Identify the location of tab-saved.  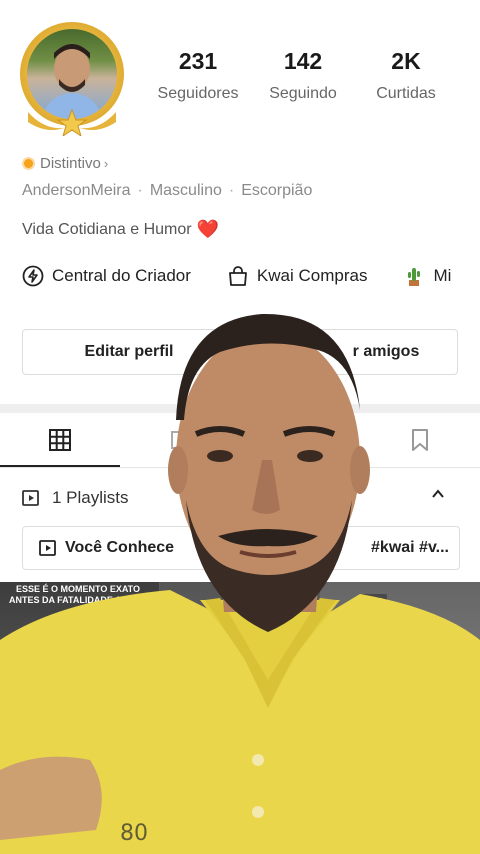
(420, 440).